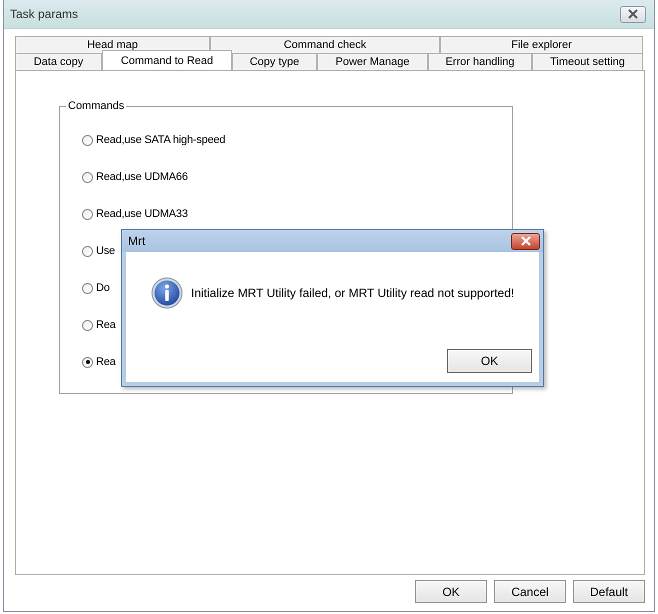  What do you see at coordinates (325, 44) in the screenshot?
I see `tab: Command check` at bounding box center [325, 44].